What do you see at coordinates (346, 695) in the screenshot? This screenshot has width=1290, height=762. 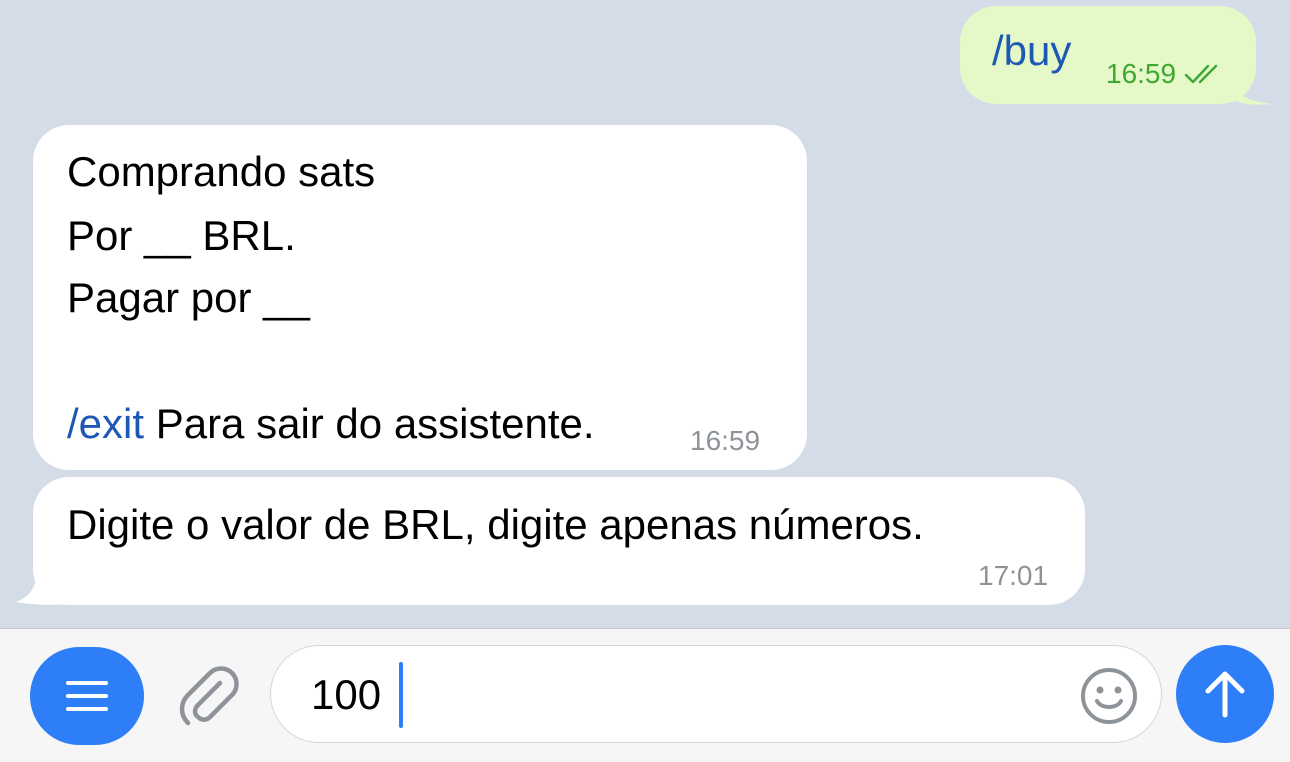 I see `message-input-value: 100` at bounding box center [346, 695].